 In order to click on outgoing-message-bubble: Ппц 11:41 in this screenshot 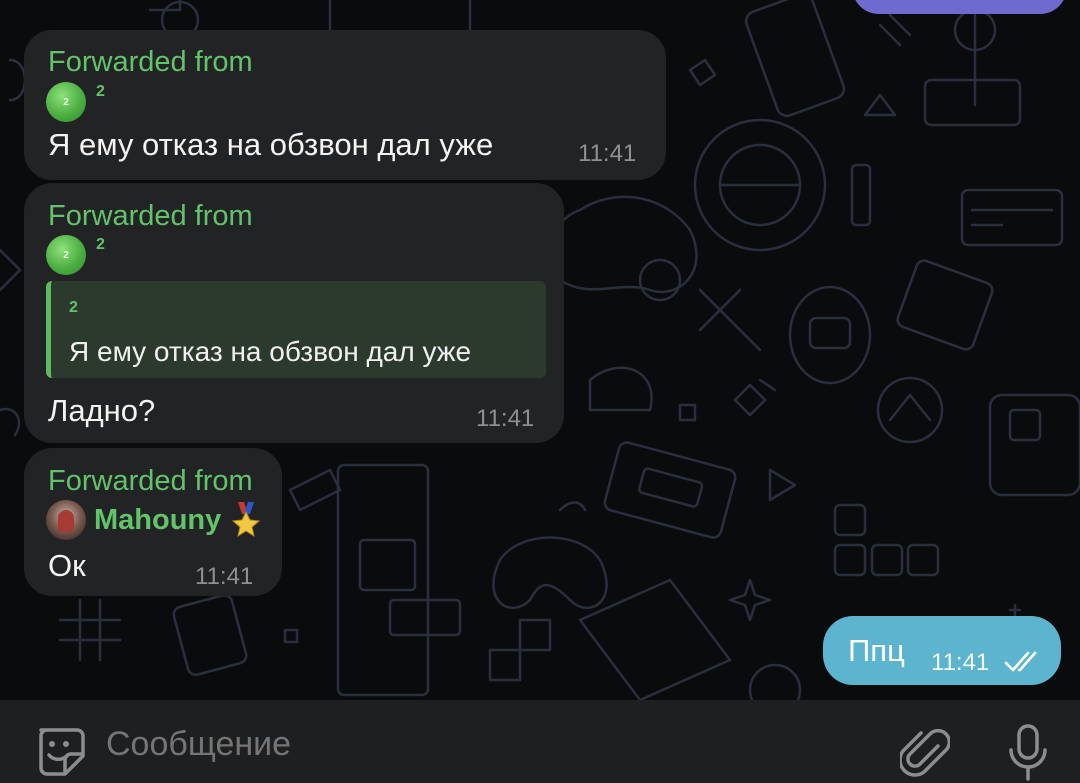, I will do `click(942, 650)`.